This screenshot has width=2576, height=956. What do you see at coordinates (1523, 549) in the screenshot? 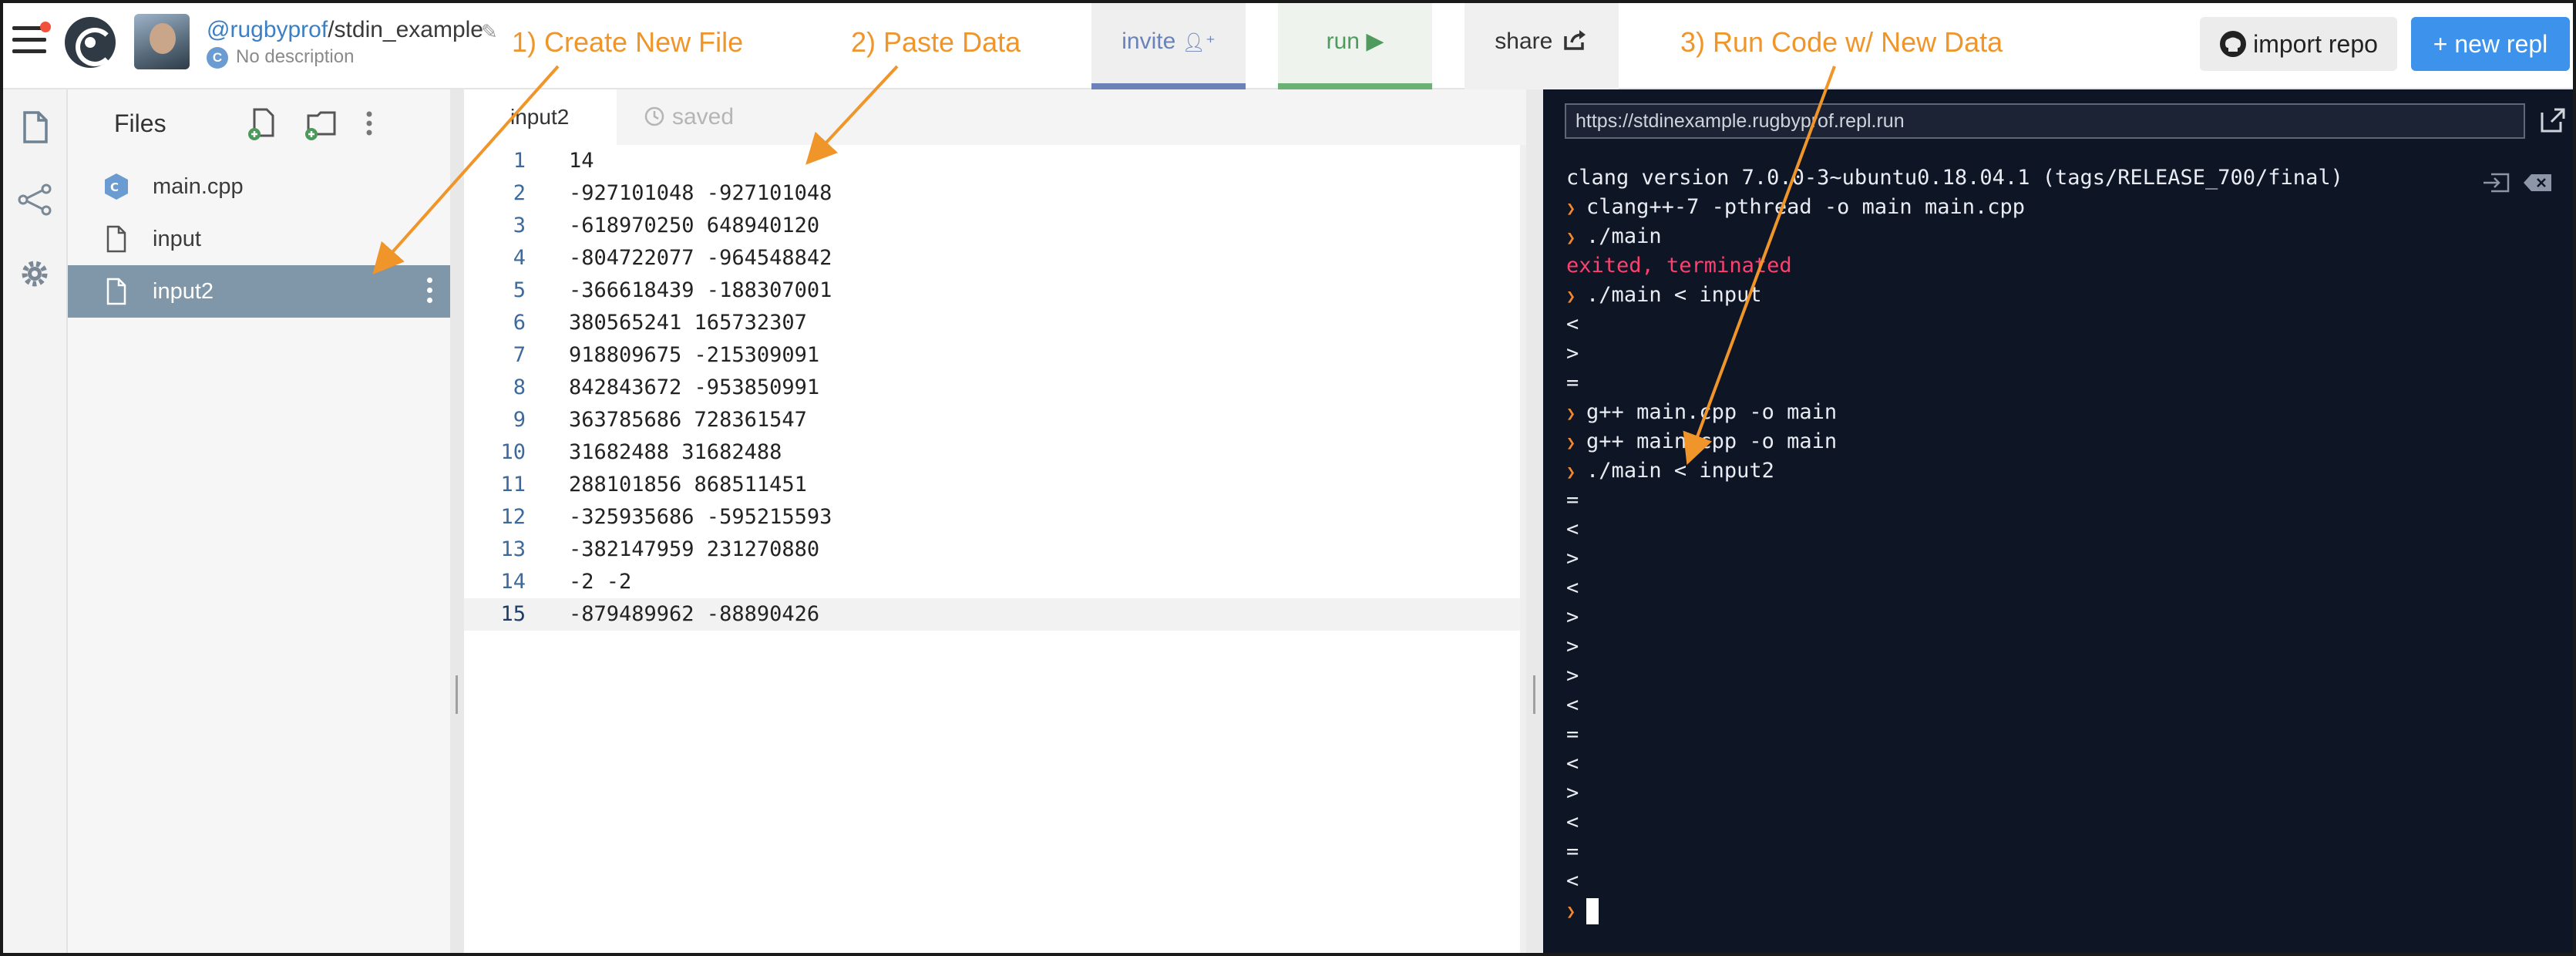
I see `editor-scrollbar` at bounding box center [1523, 549].